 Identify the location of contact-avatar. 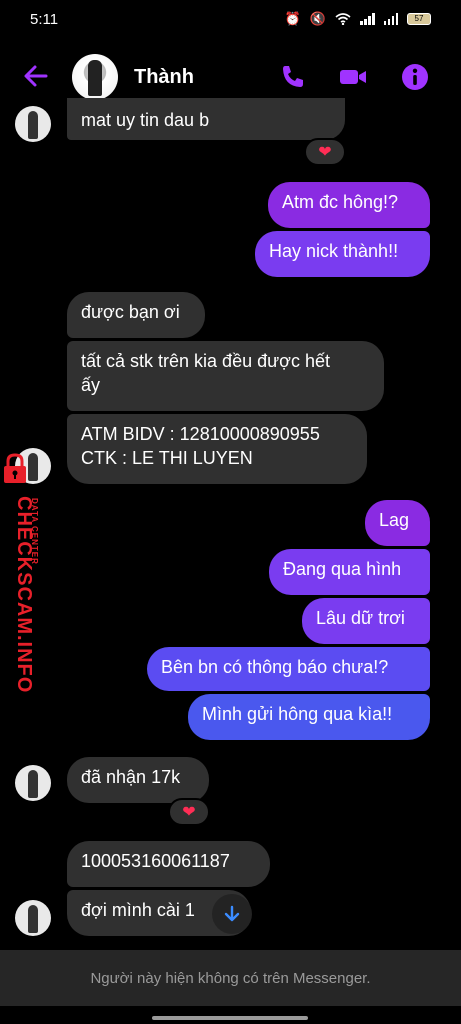
(95, 77).